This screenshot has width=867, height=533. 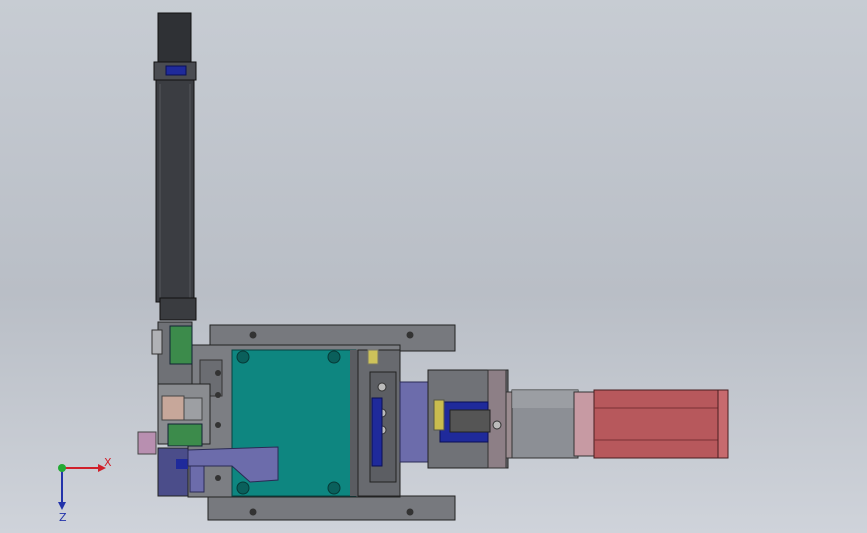 I want to click on coupling-shaft, so click(x=470, y=421).